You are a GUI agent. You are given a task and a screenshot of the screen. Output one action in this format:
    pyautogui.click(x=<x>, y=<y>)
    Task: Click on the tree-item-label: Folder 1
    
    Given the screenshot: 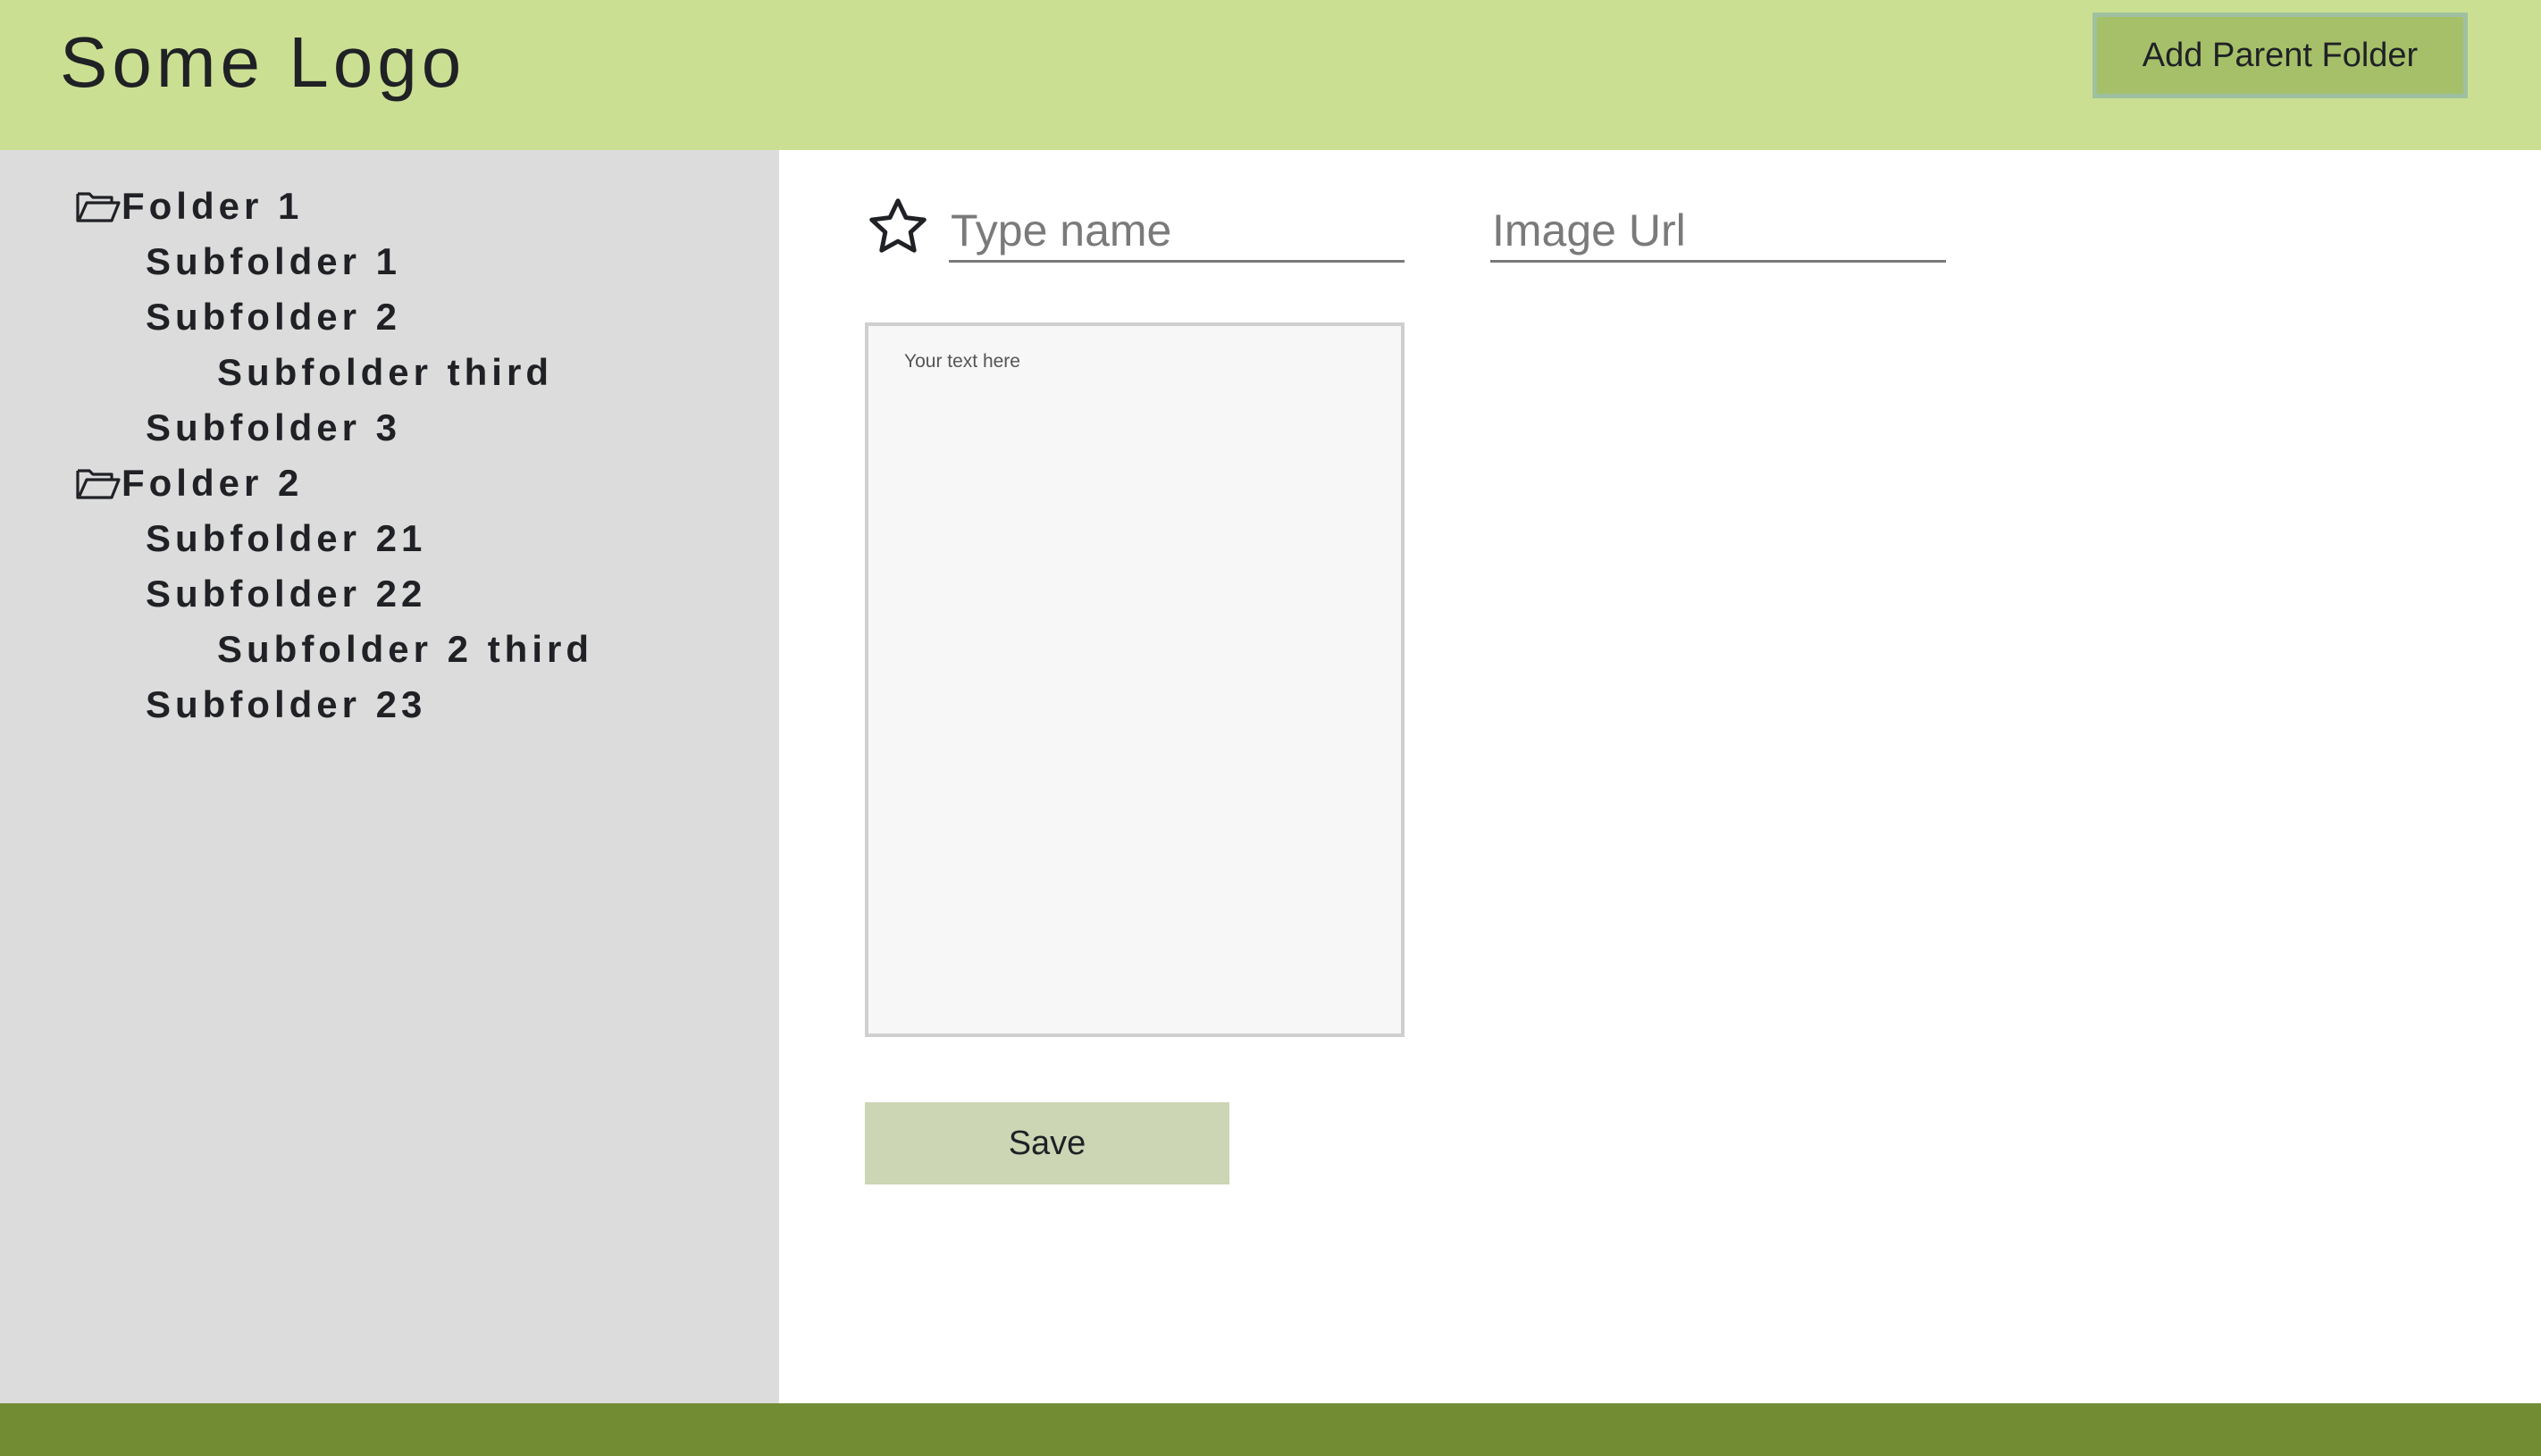 What is the action you would take?
    pyautogui.click(x=213, y=206)
    